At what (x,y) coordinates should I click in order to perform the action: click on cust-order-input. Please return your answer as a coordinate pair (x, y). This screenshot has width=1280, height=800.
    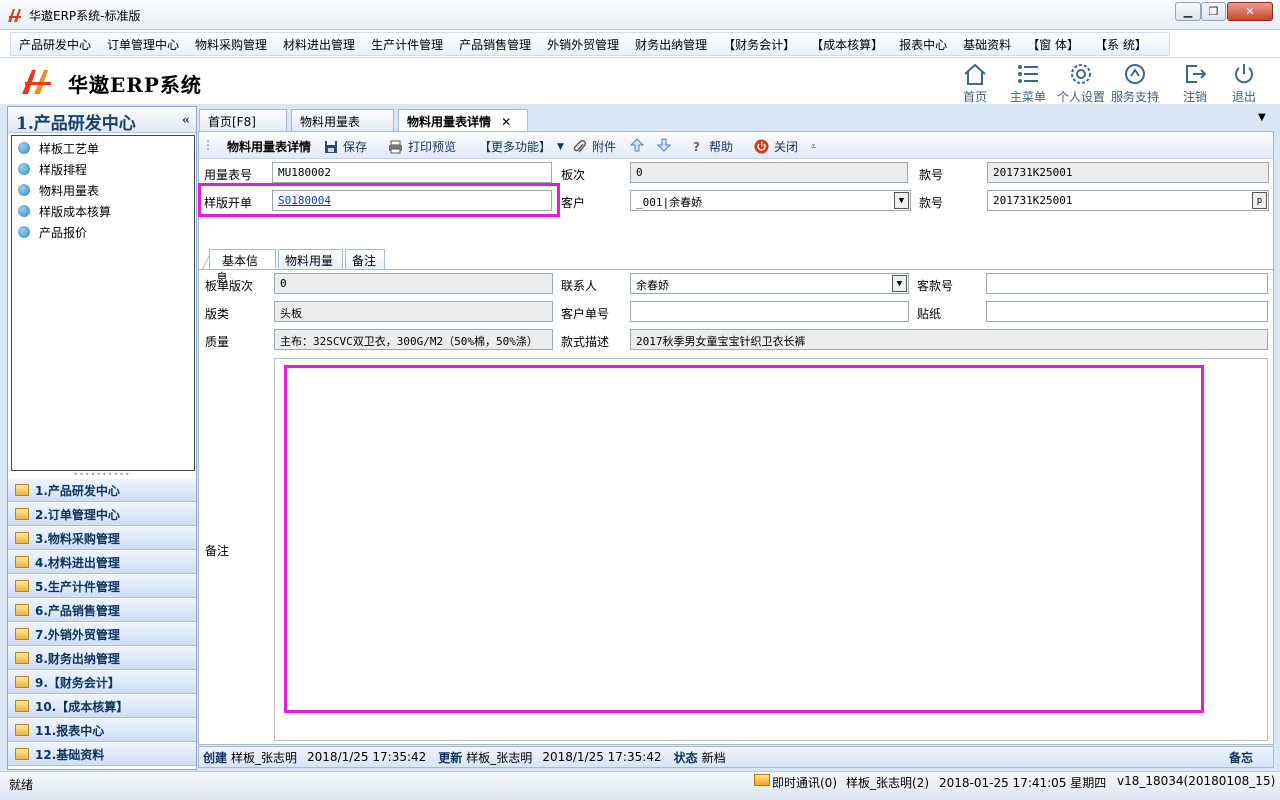
    Looking at the image, I should click on (769, 311).